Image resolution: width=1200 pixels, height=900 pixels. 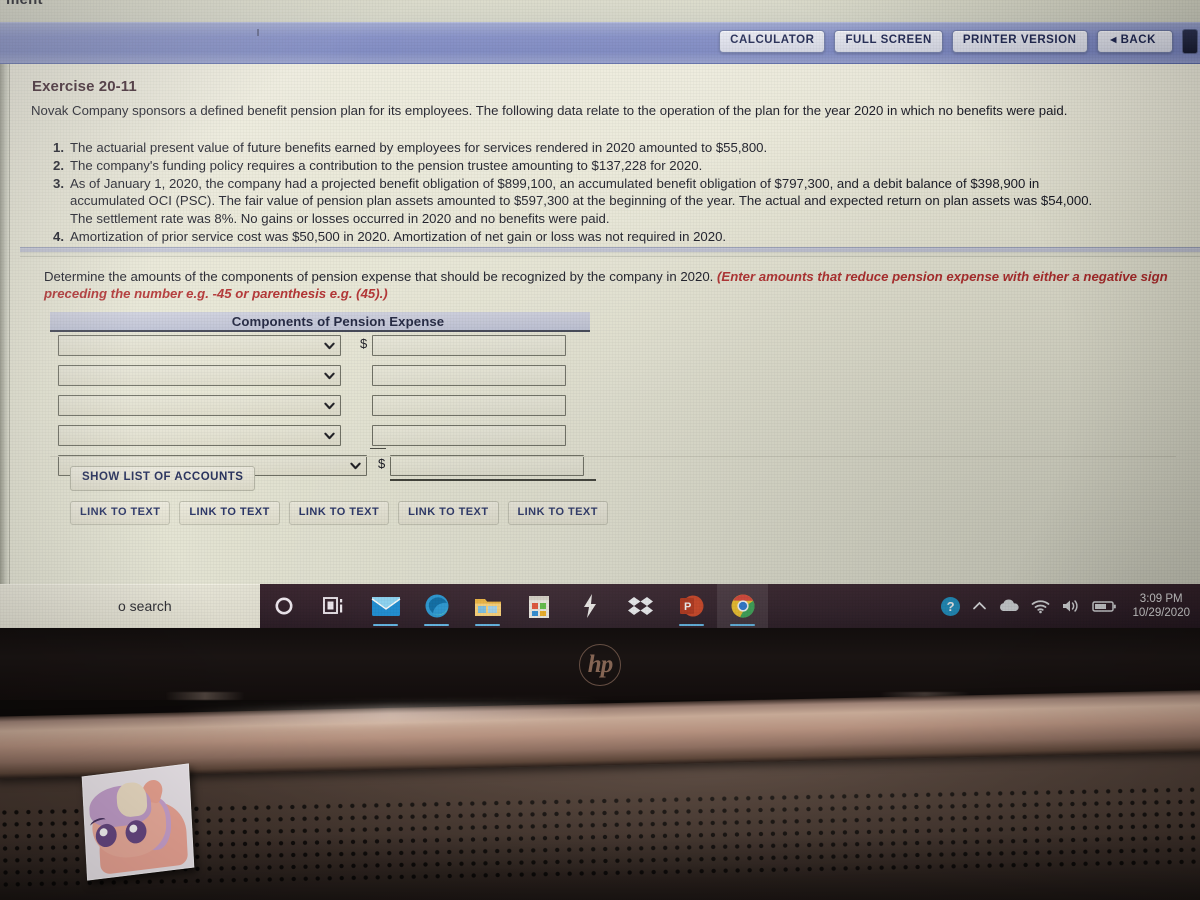 What do you see at coordinates (58, 183) in the screenshot?
I see `fact-number: 3.` at bounding box center [58, 183].